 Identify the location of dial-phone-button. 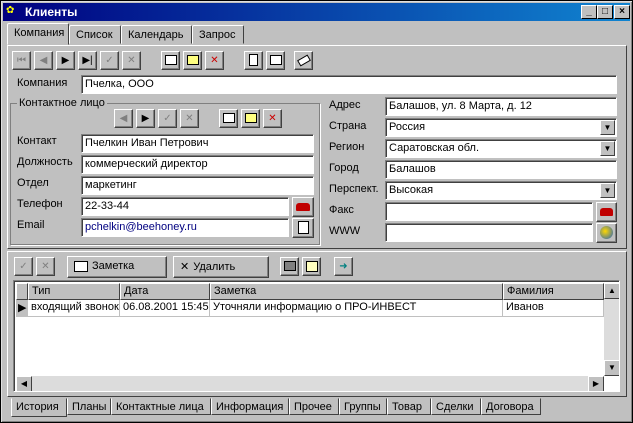
(303, 207).